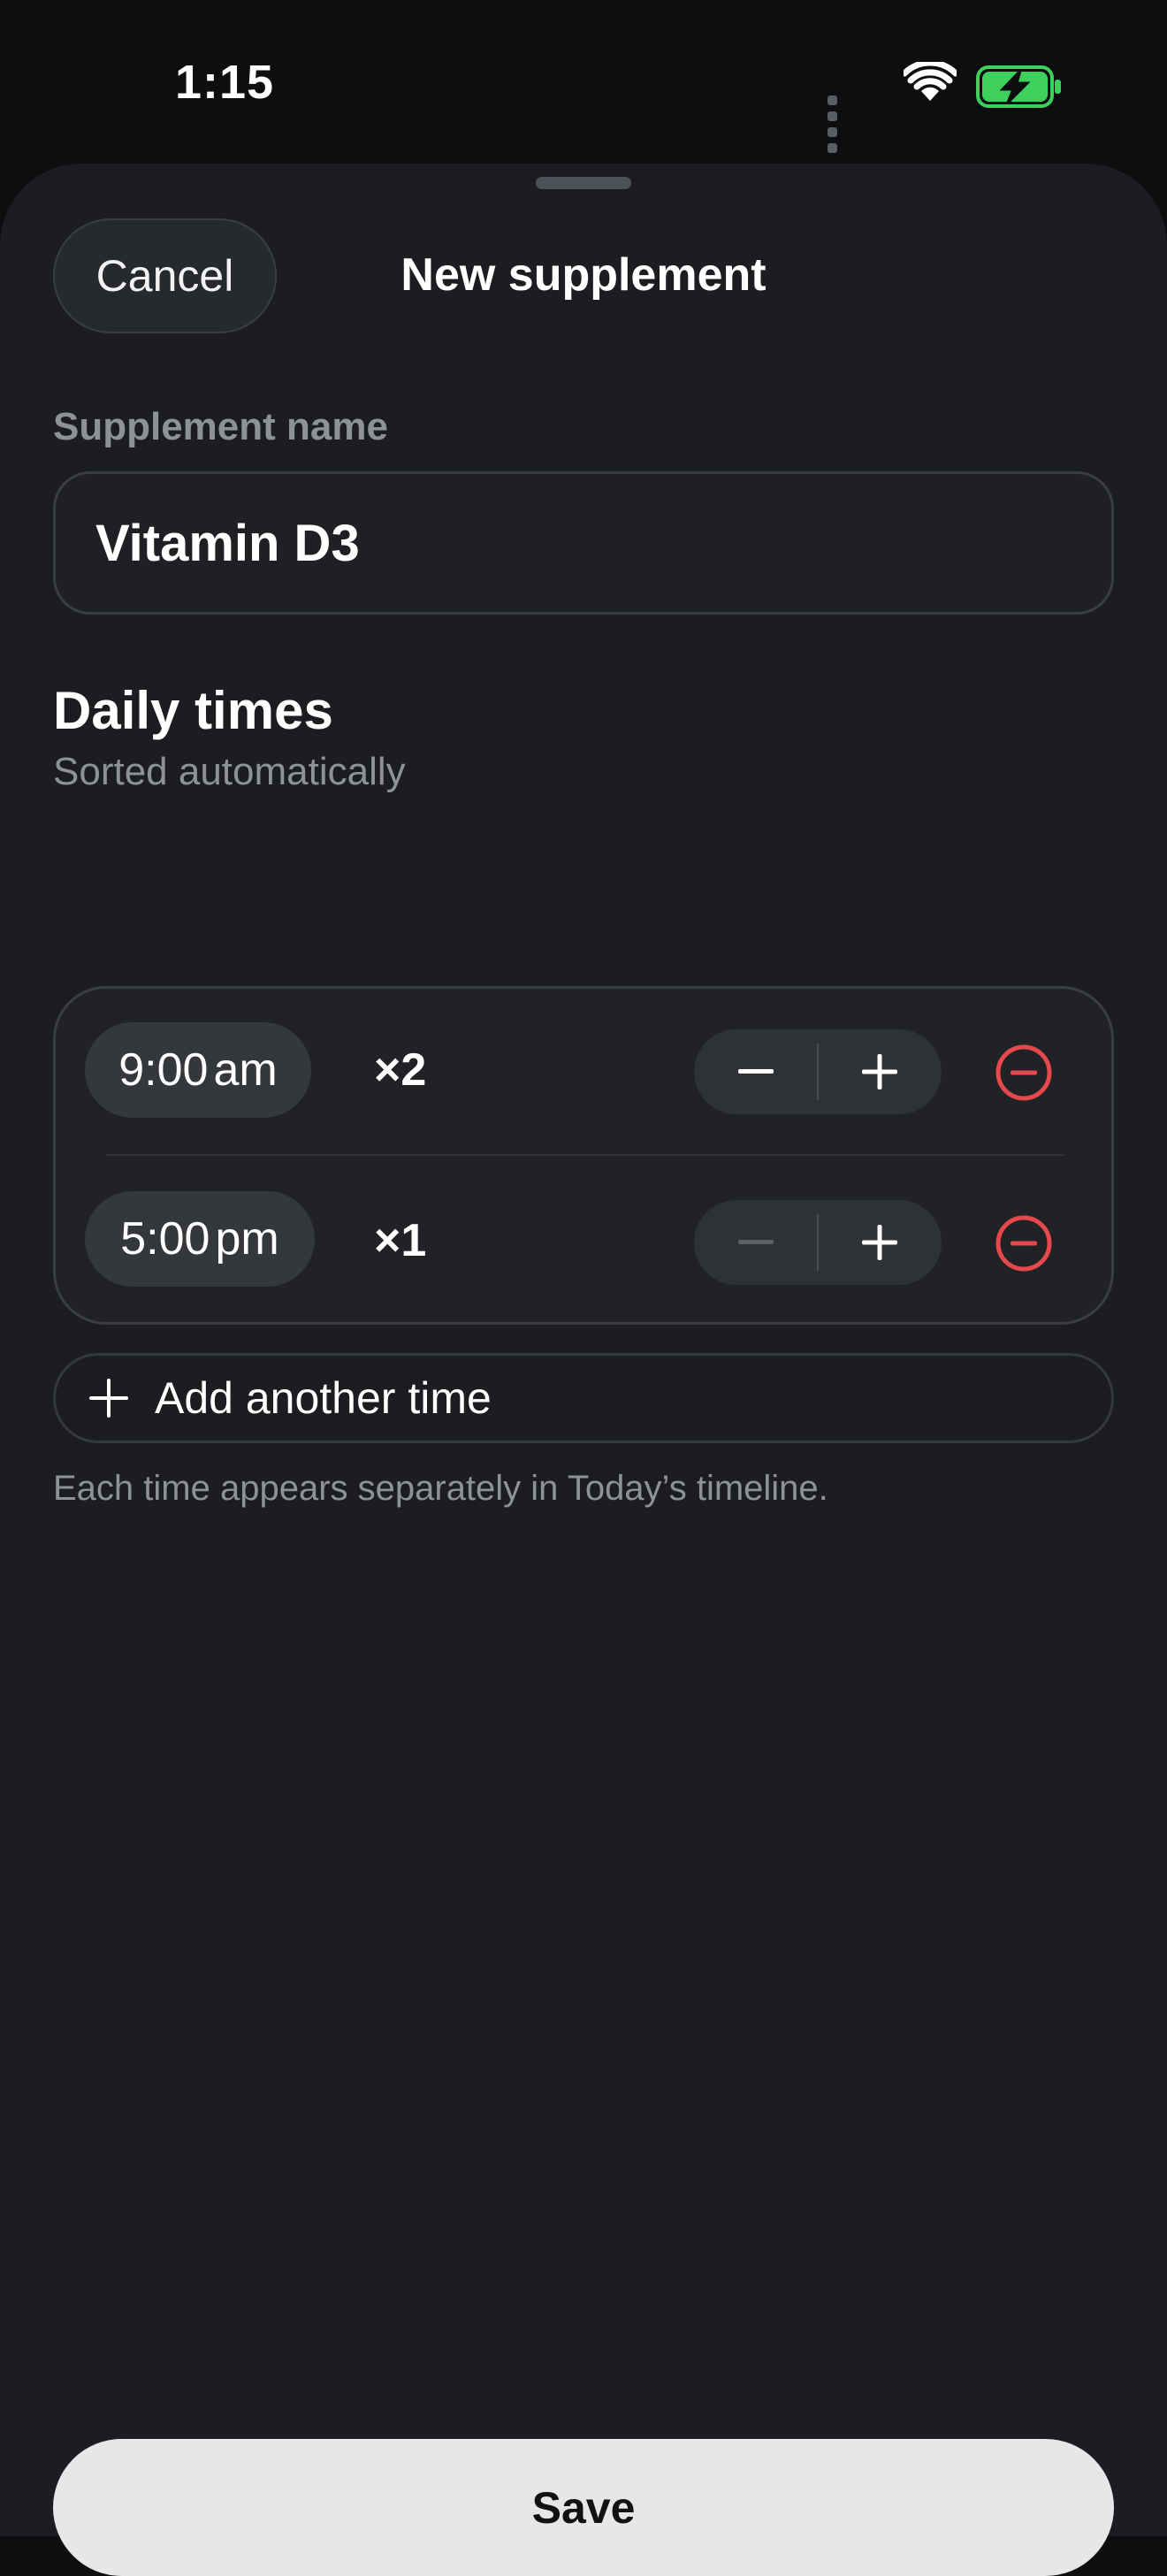 This screenshot has height=2576, width=1167. What do you see at coordinates (225, 83) in the screenshot?
I see `status-time: 1:15` at bounding box center [225, 83].